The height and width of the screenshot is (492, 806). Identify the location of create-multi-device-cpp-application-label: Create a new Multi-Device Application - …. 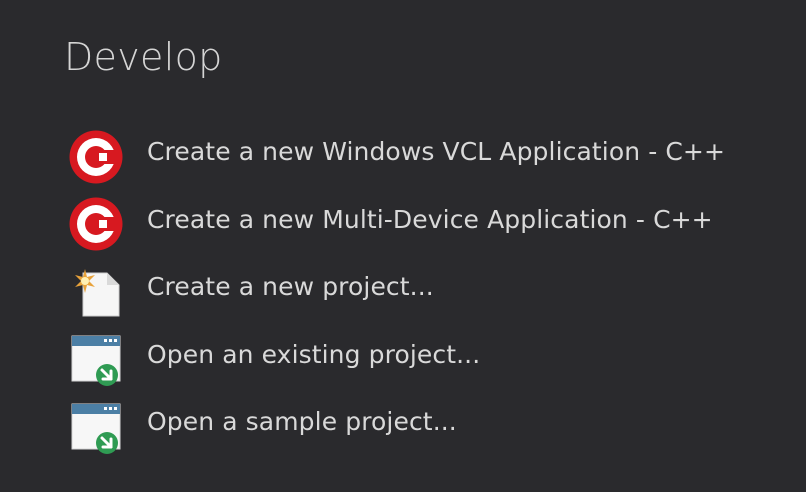
(430, 219).